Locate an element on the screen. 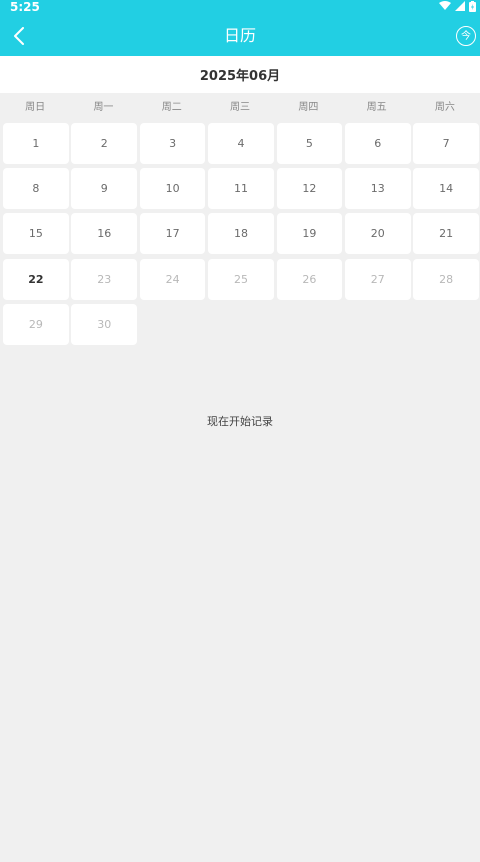 This screenshot has height=862, width=480. day-cell: 18 is located at coordinates (241, 234).